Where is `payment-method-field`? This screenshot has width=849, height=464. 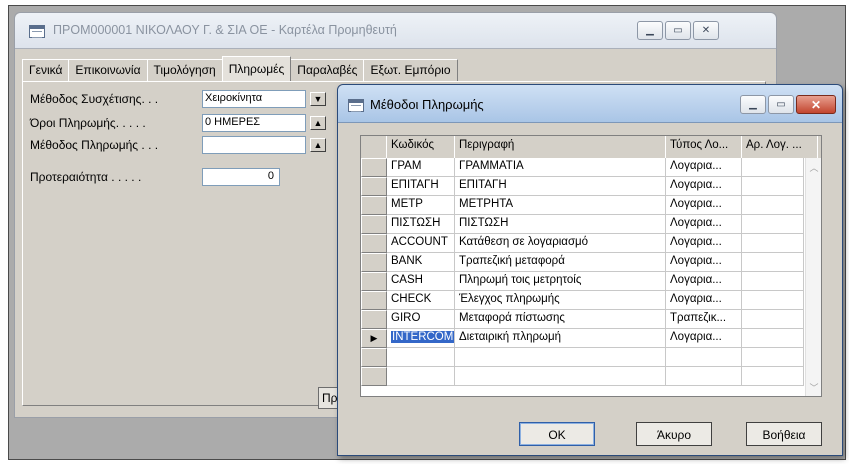
payment-method-field is located at coordinates (254, 145).